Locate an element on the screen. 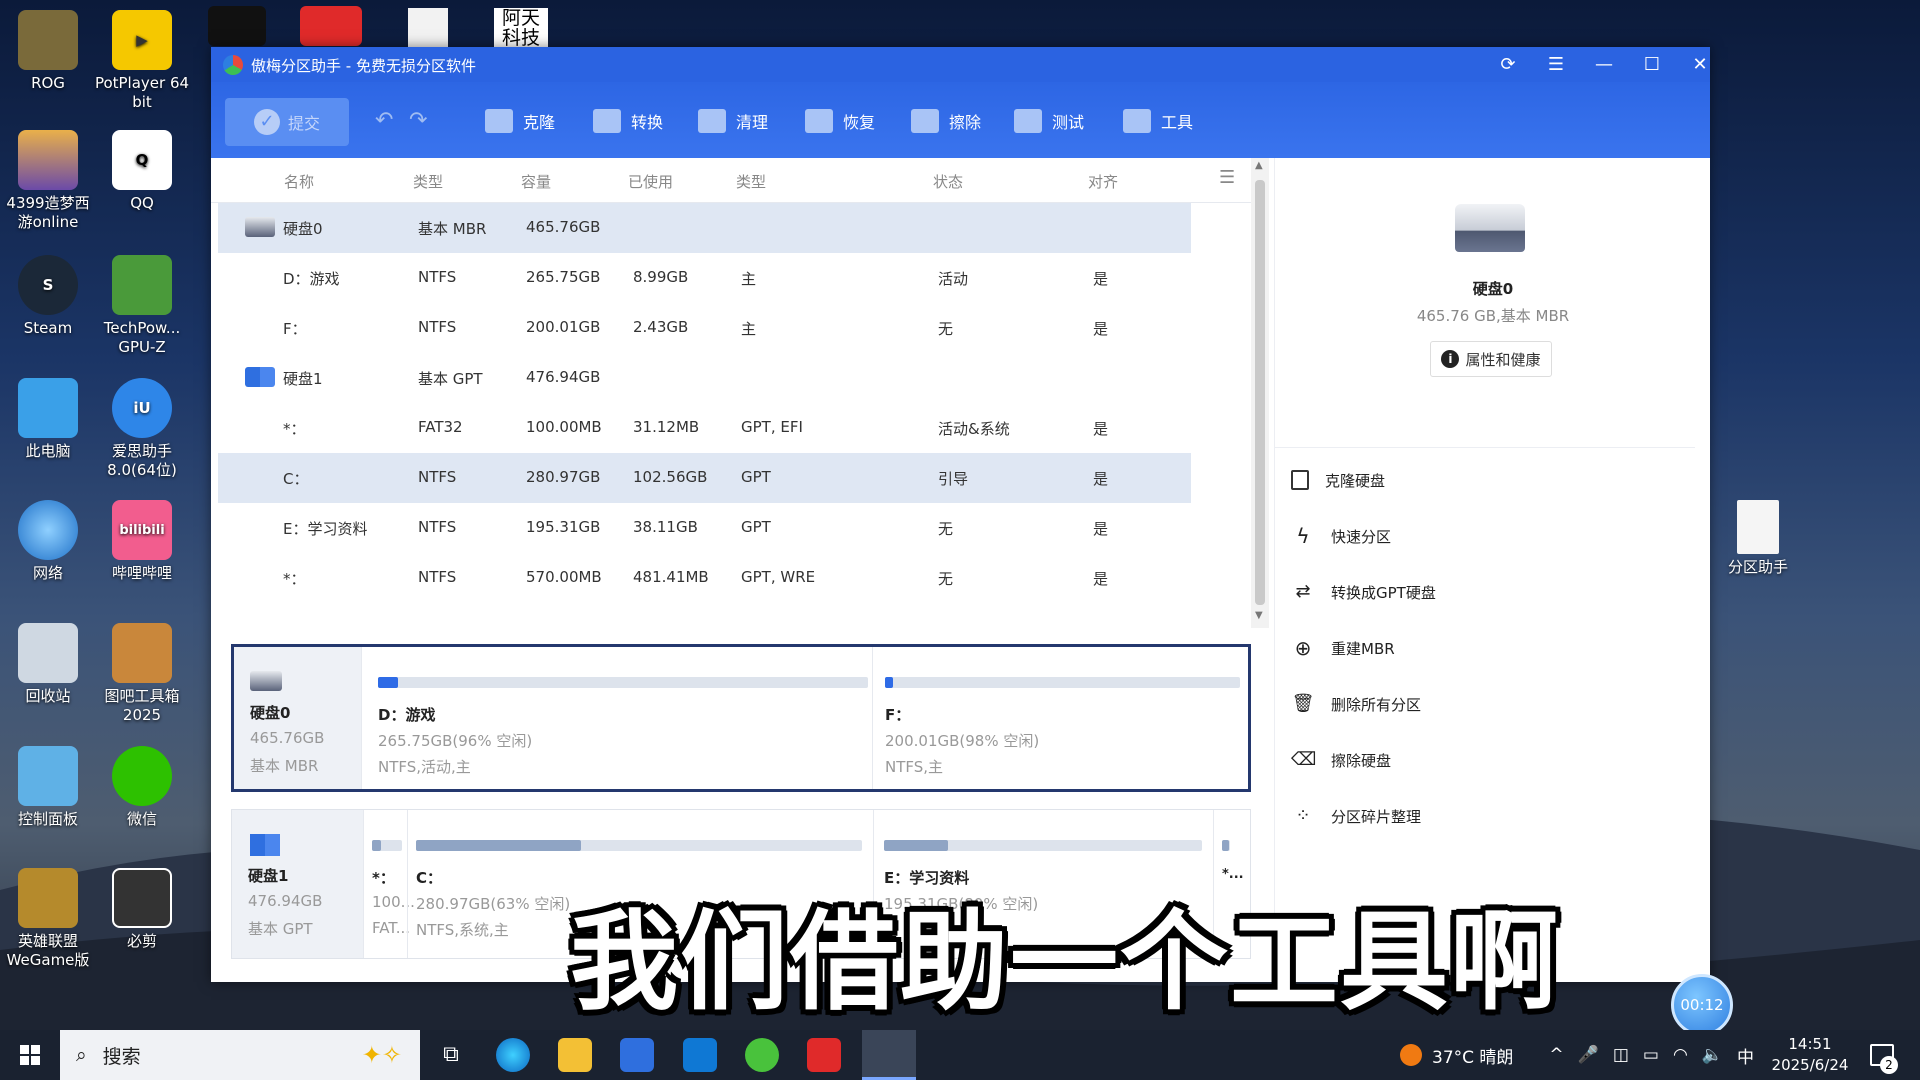 This screenshot has height=1080, width=1920. scroll-down-icon: ▼ is located at coordinates (1259, 615).